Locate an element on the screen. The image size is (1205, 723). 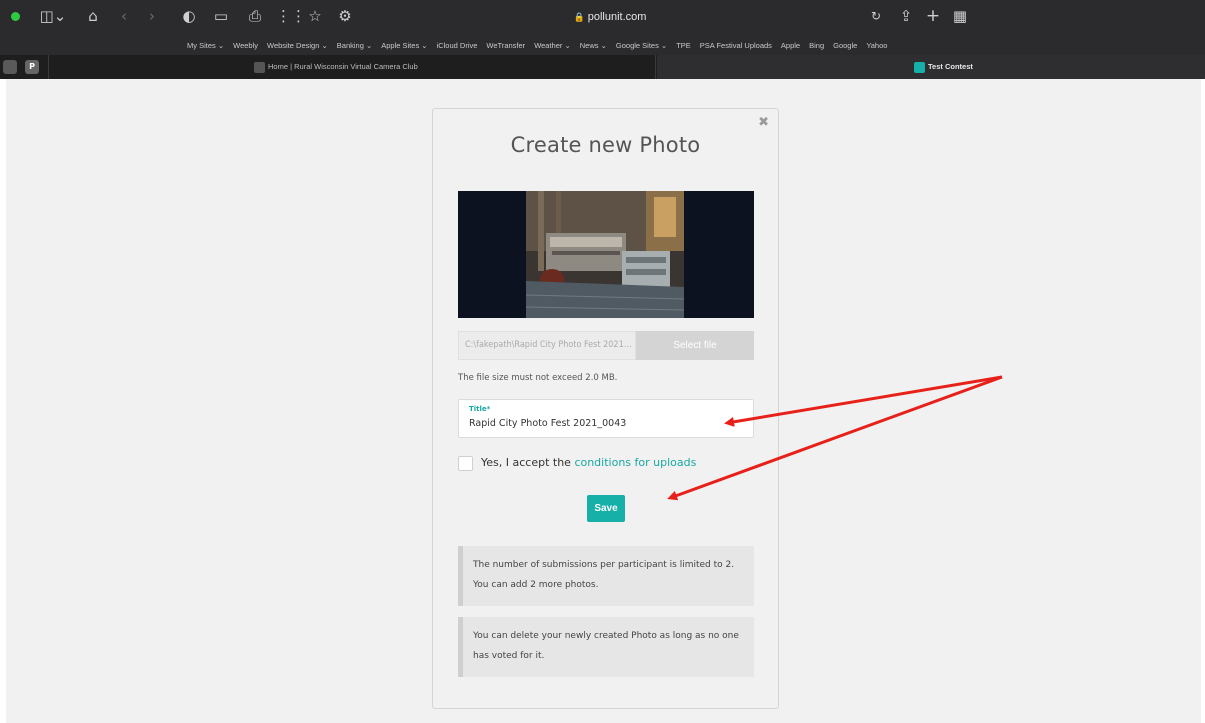
bookmark-item: Website Design ⌄ is located at coordinates (297, 45).